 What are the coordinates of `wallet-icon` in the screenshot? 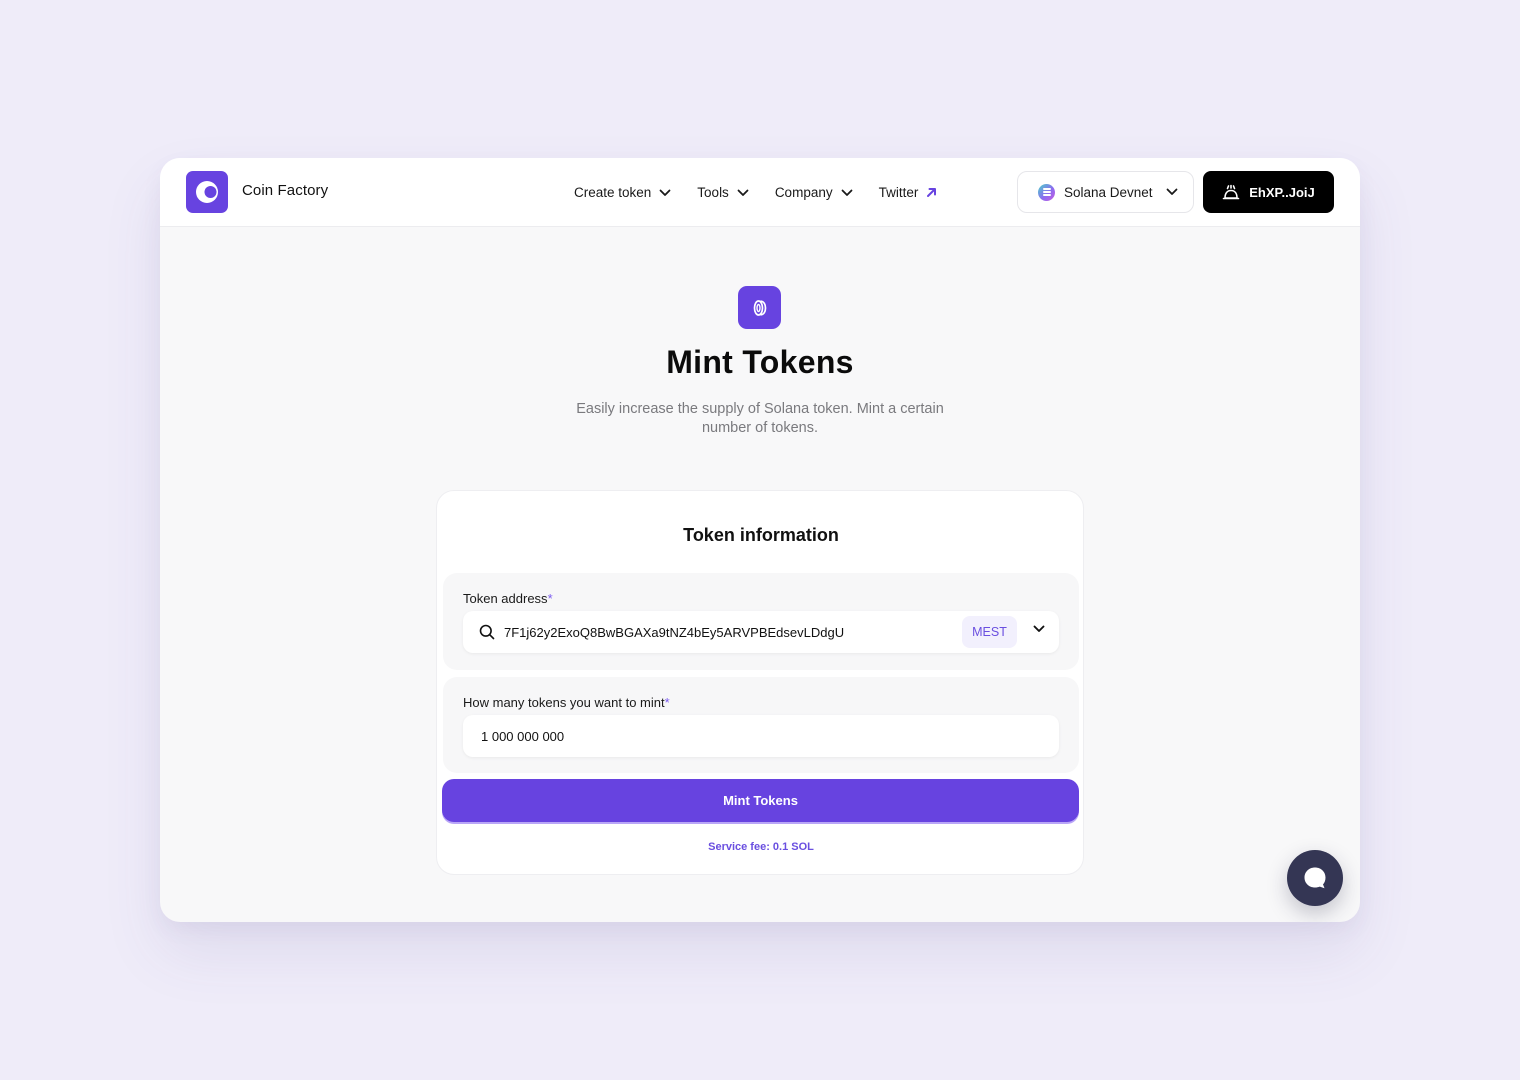 It's located at (1231, 191).